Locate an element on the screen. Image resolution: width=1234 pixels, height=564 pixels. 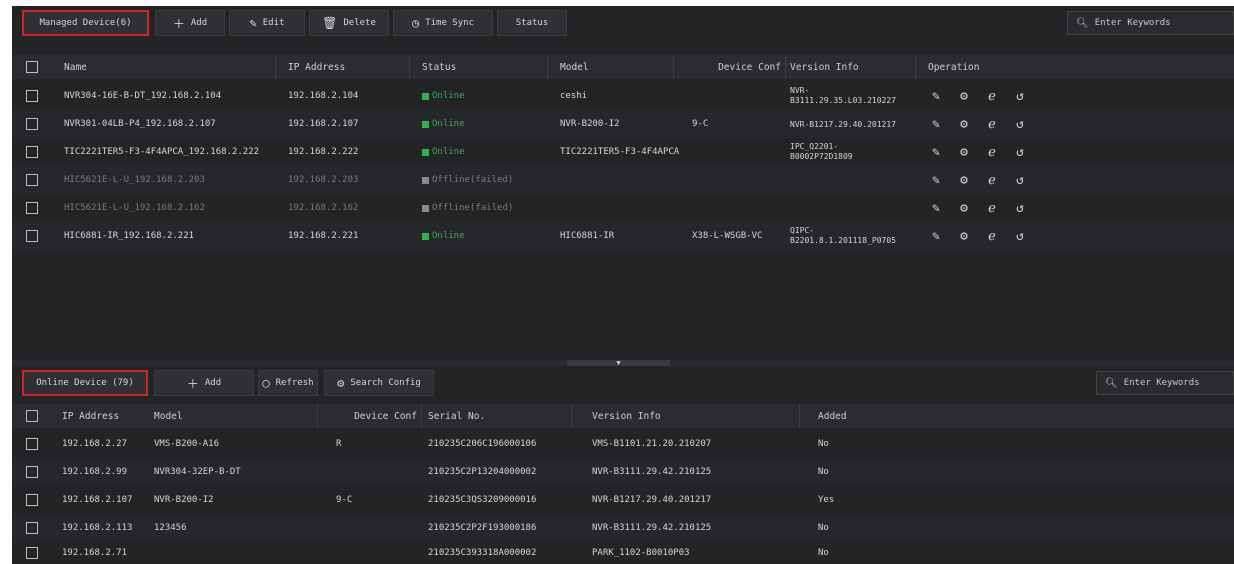
add-device-button: ＋ Add is located at coordinates (190, 23).